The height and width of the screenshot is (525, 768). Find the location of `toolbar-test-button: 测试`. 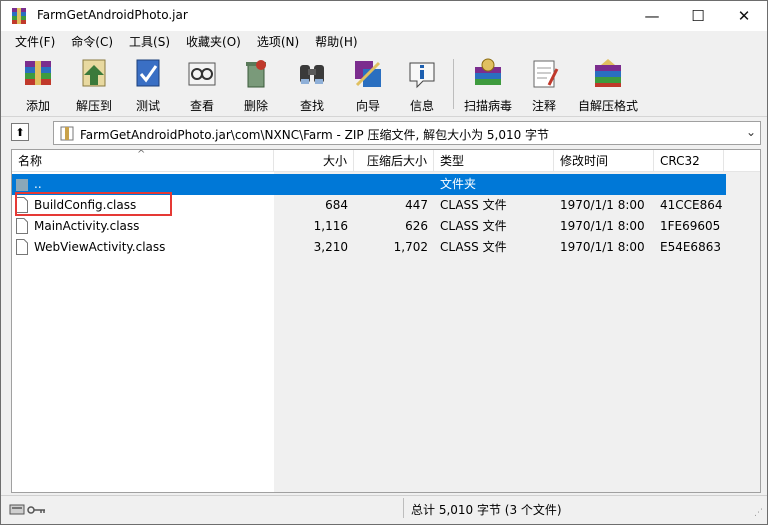

toolbar-test-button: 测试 is located at coordinates (148, 84).